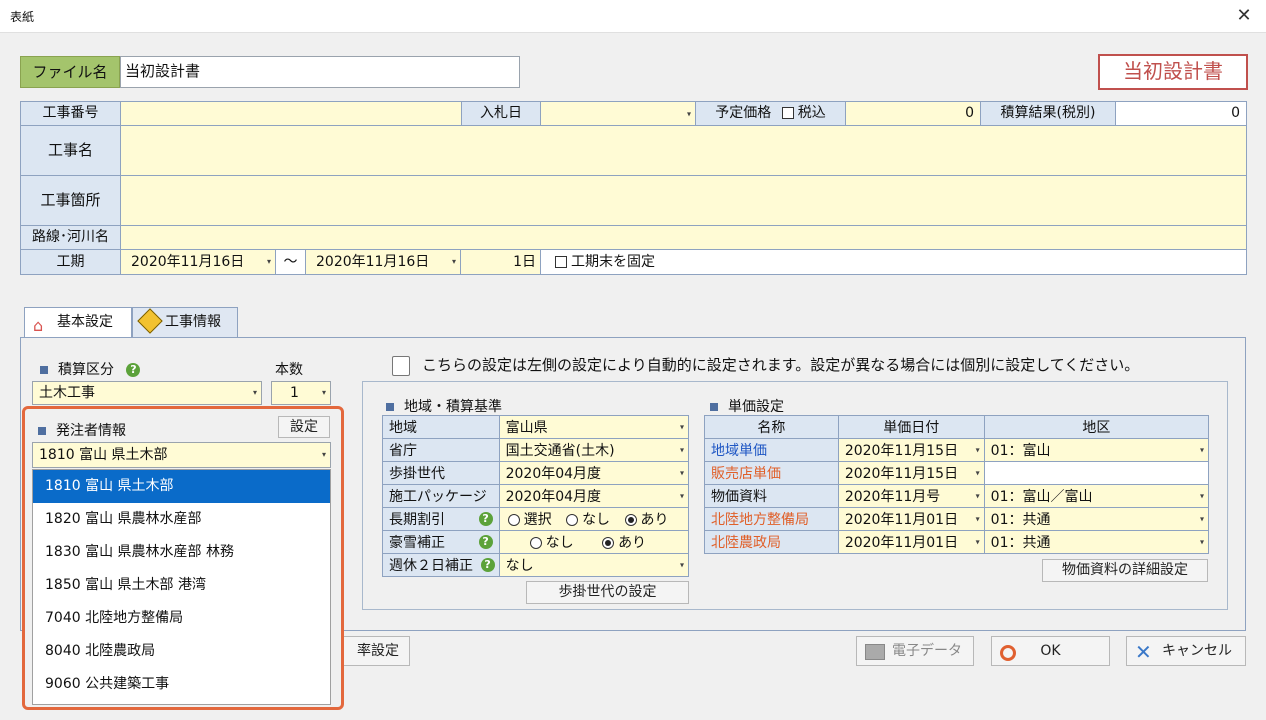  I want to click on choki-option-label: 選択, so click(537, 520).